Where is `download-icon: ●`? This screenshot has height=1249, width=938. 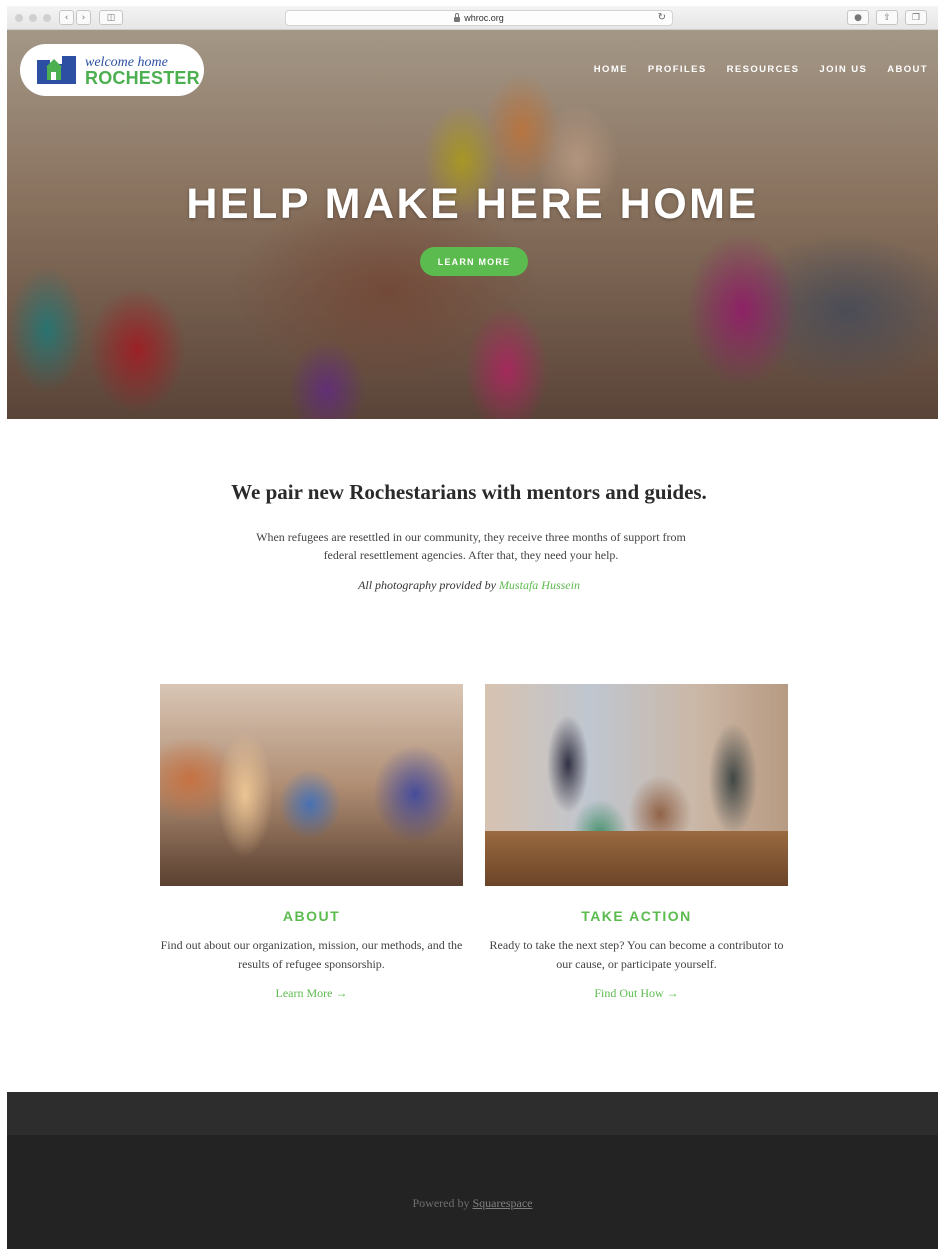
download-icon: ● is located at coordinates (858, 17).